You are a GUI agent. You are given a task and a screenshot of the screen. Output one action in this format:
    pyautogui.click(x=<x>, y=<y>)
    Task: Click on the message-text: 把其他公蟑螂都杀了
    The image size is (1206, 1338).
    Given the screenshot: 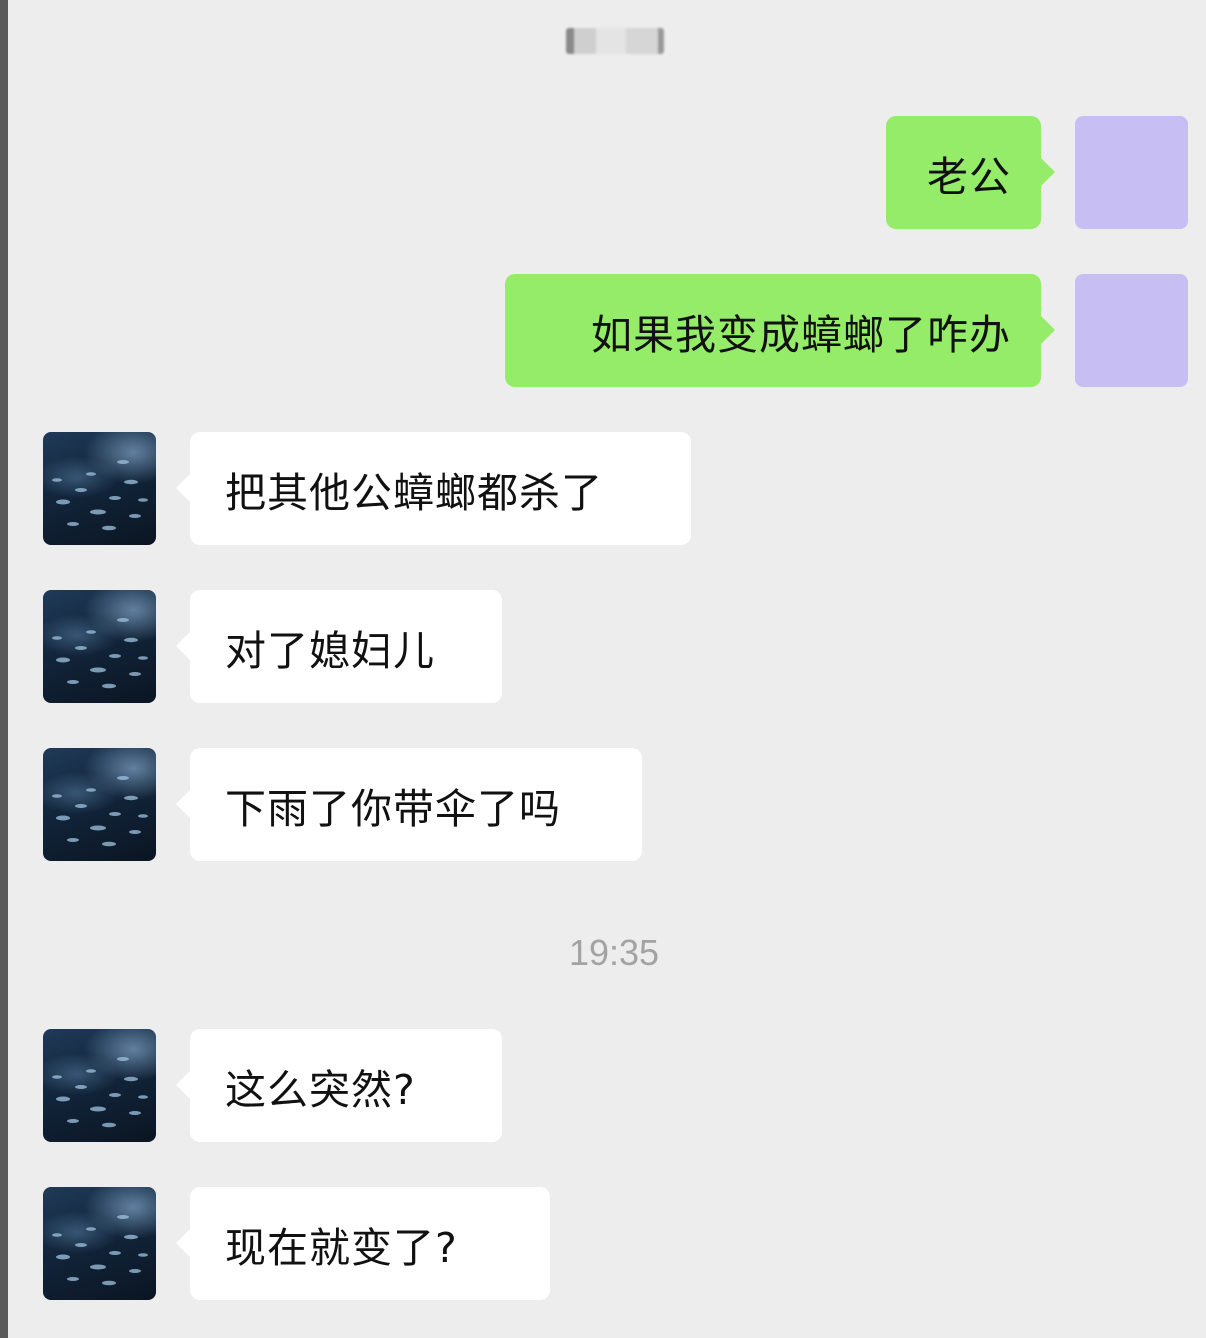 What is the action you would take?
    pyautogui.click(x=414, y=492)
    